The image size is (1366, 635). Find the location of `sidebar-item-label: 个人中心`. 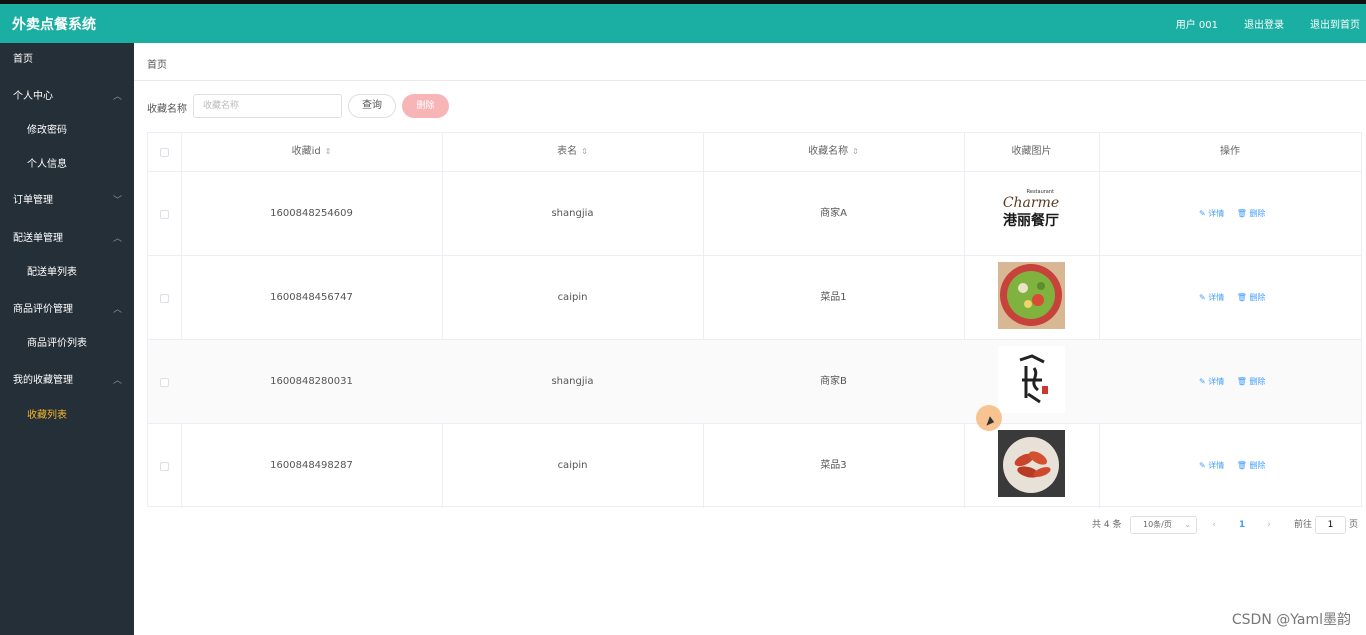

sidebar-item-label: 个人中心 is located at coordinates (33, 96).